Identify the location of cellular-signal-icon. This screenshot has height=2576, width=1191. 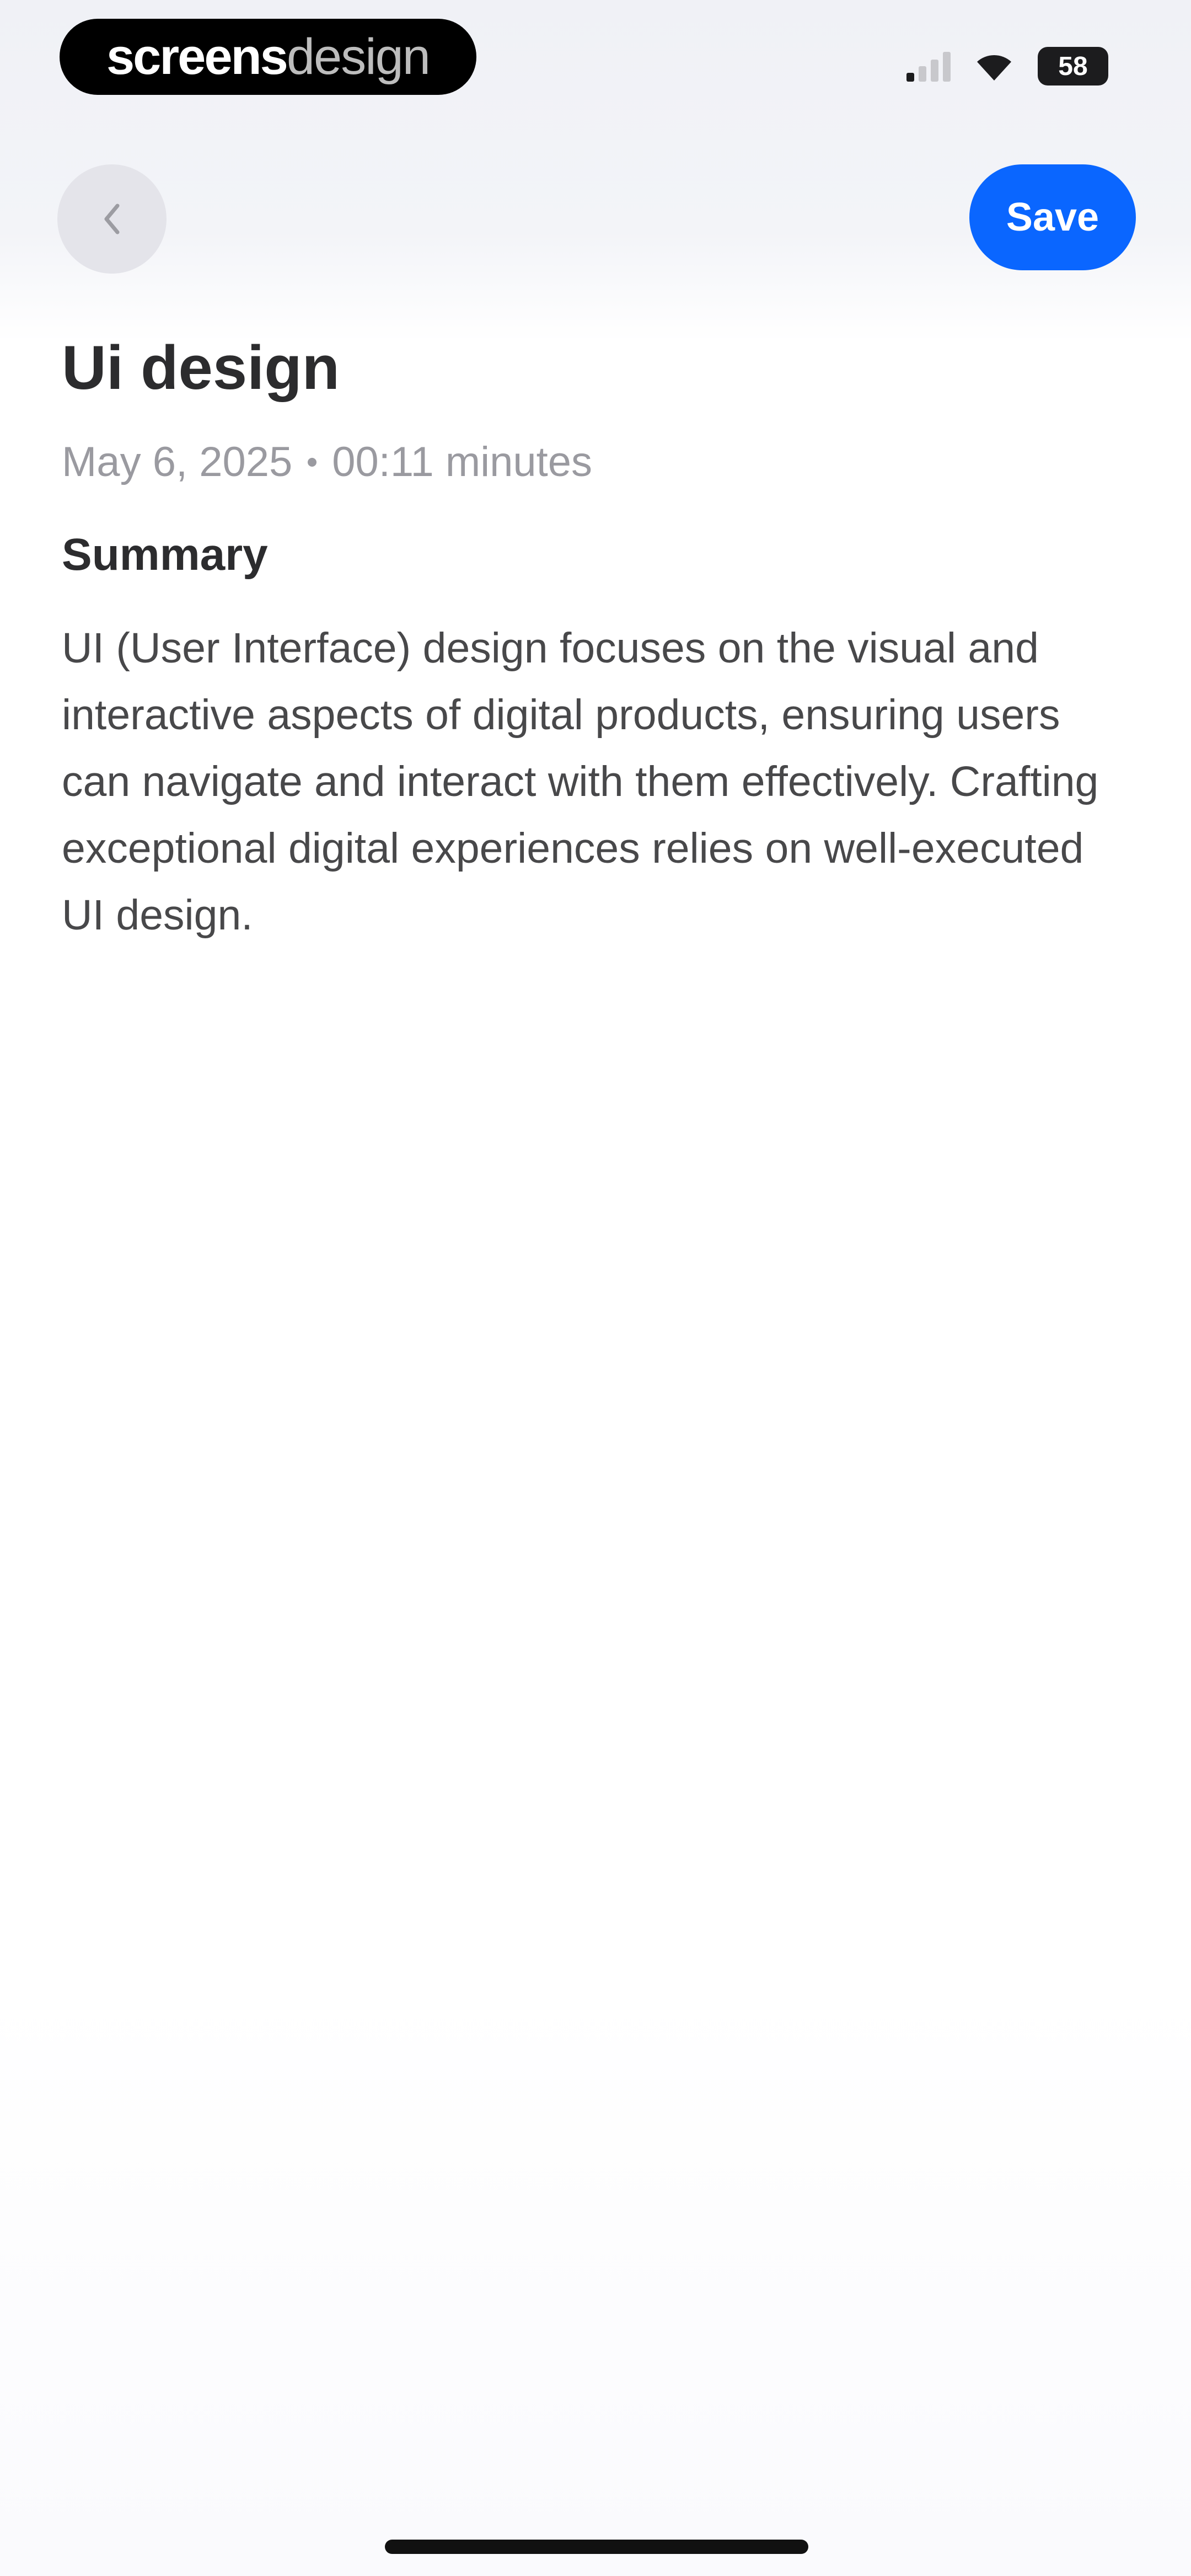
(929, 66).